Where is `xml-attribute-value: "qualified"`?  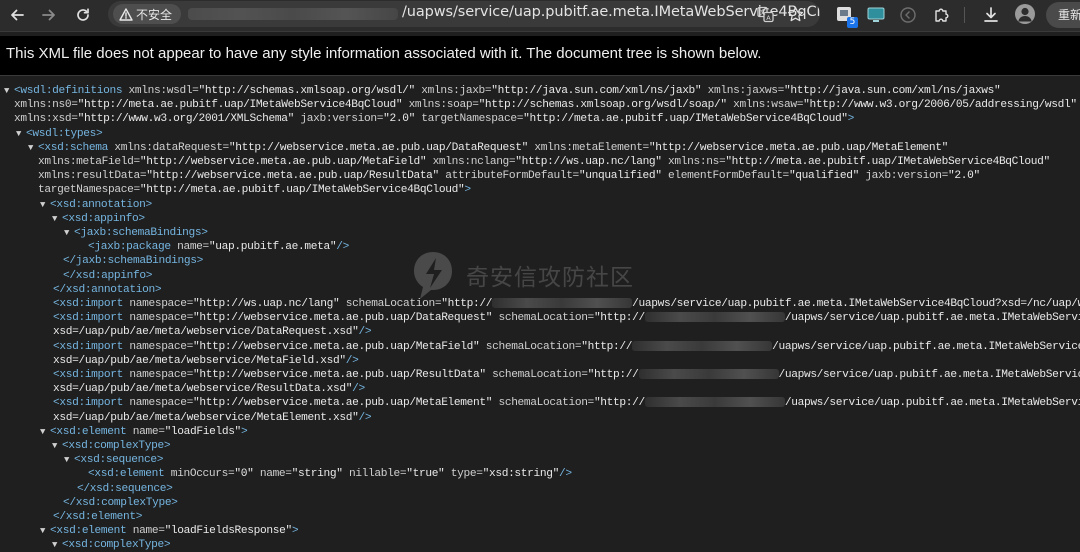 xml-attribute-value: "qualified" is located at coordinates (827, 176).